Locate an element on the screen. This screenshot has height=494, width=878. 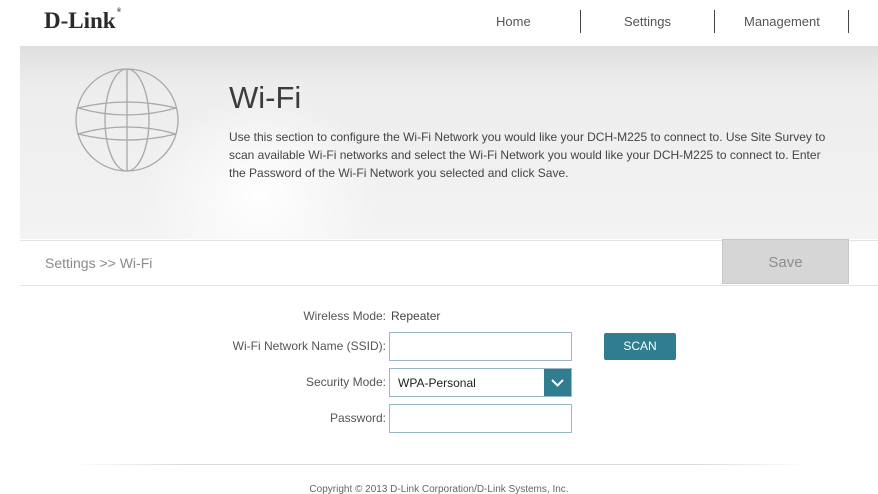
wireless-mode-value: Repeater is located at coordinates (416, 316).